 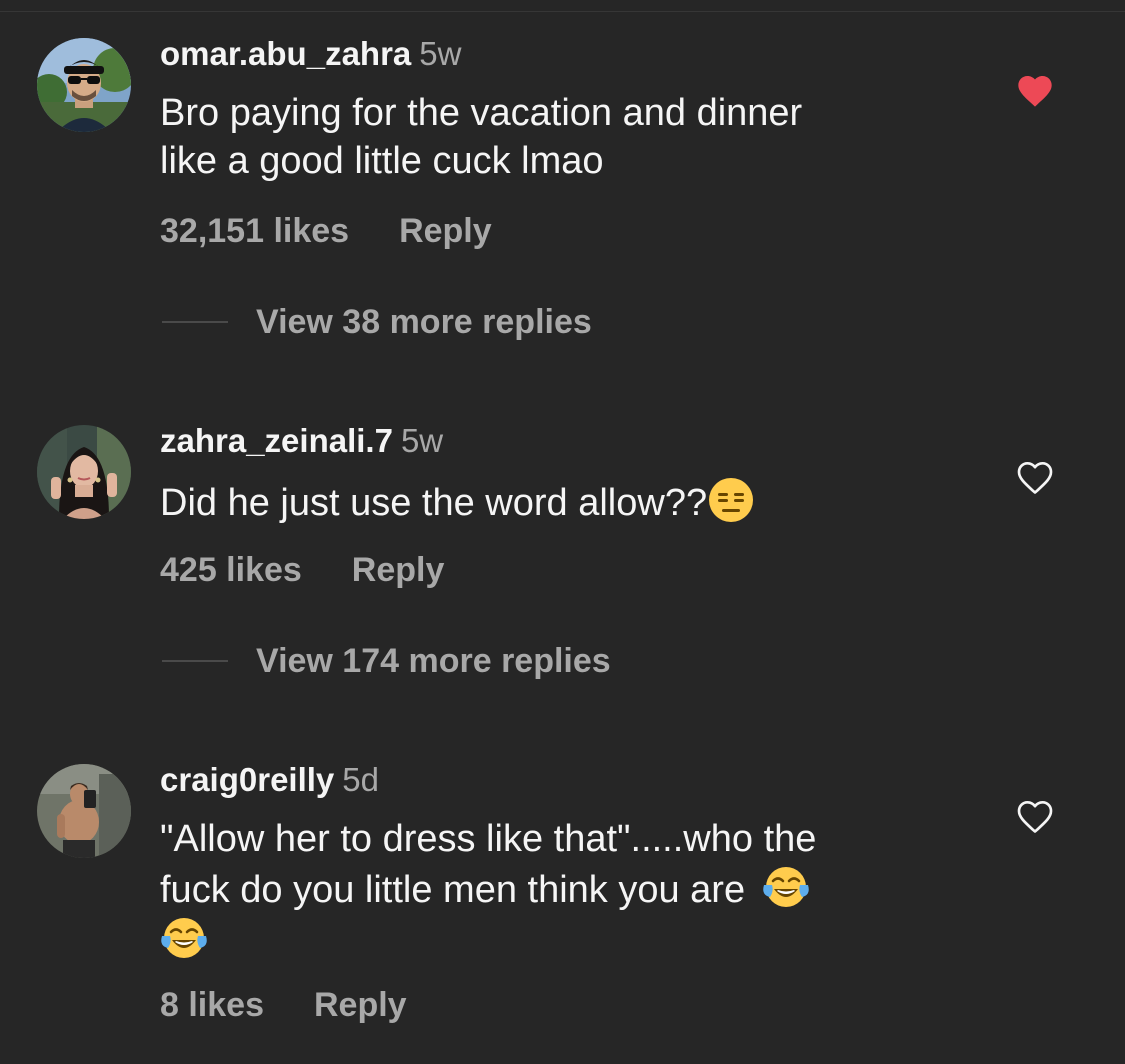 I want to click on comment-text-line: like a good little cuck lmao, so click(x=382, y=161).